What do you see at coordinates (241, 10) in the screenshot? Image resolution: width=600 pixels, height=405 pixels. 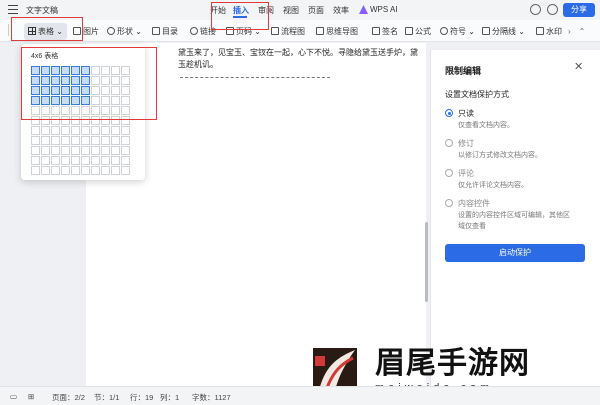 I see `tab-insert: 插入` at bounding box center [241, 10].